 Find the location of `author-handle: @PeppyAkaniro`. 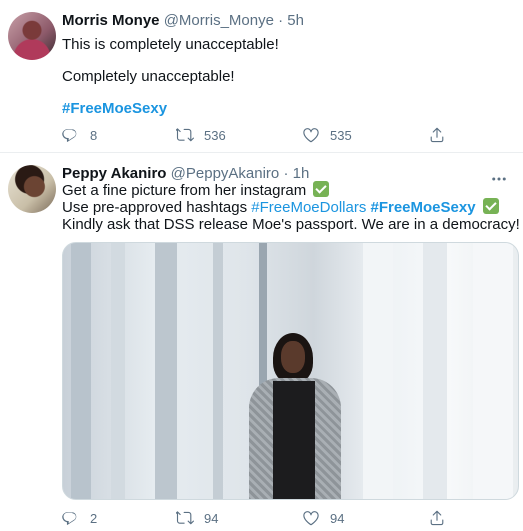

author-handle: @PeppyAkaniro is located at coordinates (225, 173).